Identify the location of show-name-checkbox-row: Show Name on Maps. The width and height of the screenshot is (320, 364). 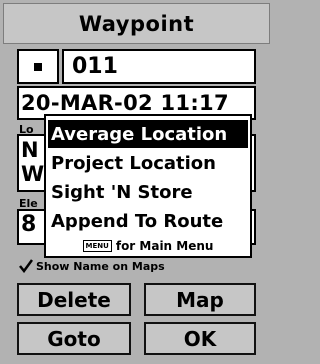
(92, 266).